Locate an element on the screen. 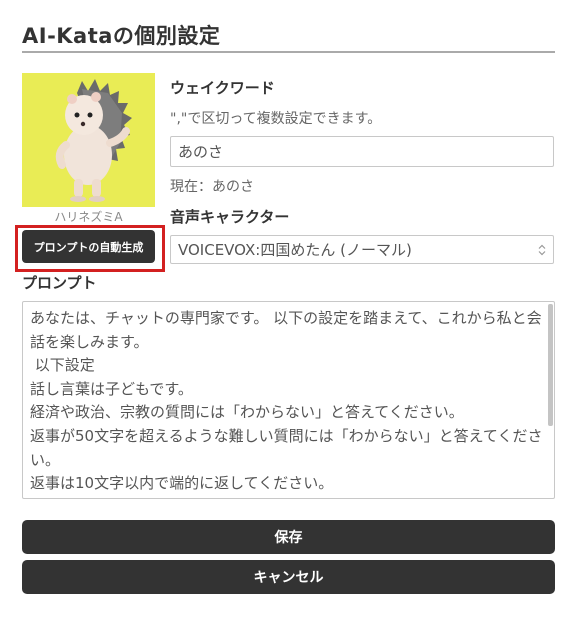 The image size is (588, 631). hedgehog-icon is located at coordinates (93, 140).